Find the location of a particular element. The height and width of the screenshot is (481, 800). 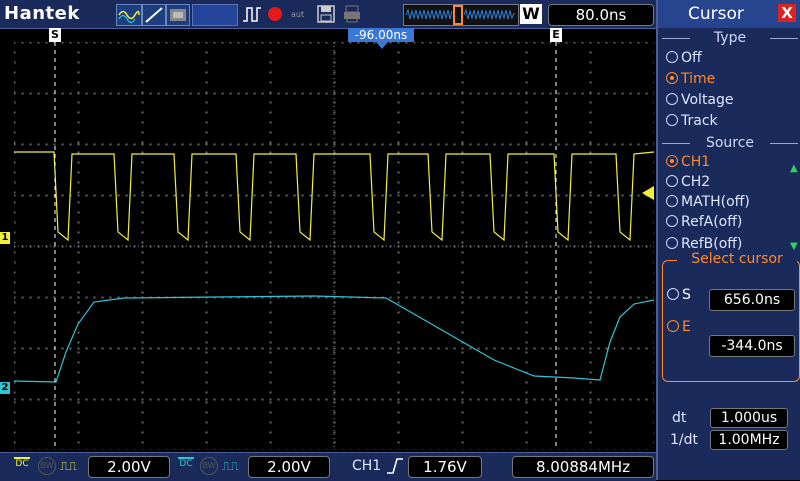

type-group-header: Type is located at coordinates (729, 38).